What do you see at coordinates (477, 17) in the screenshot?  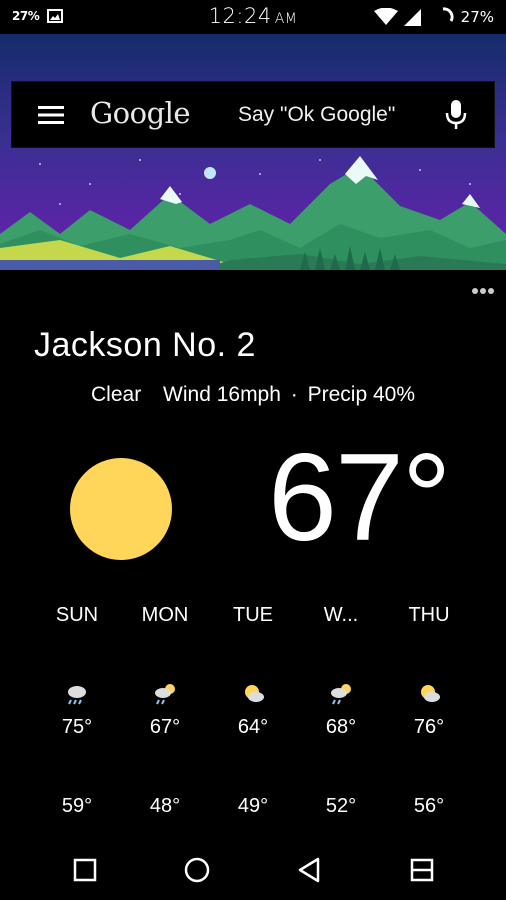 I see `battery-percent: 27%` at bounding box center [477, 17].